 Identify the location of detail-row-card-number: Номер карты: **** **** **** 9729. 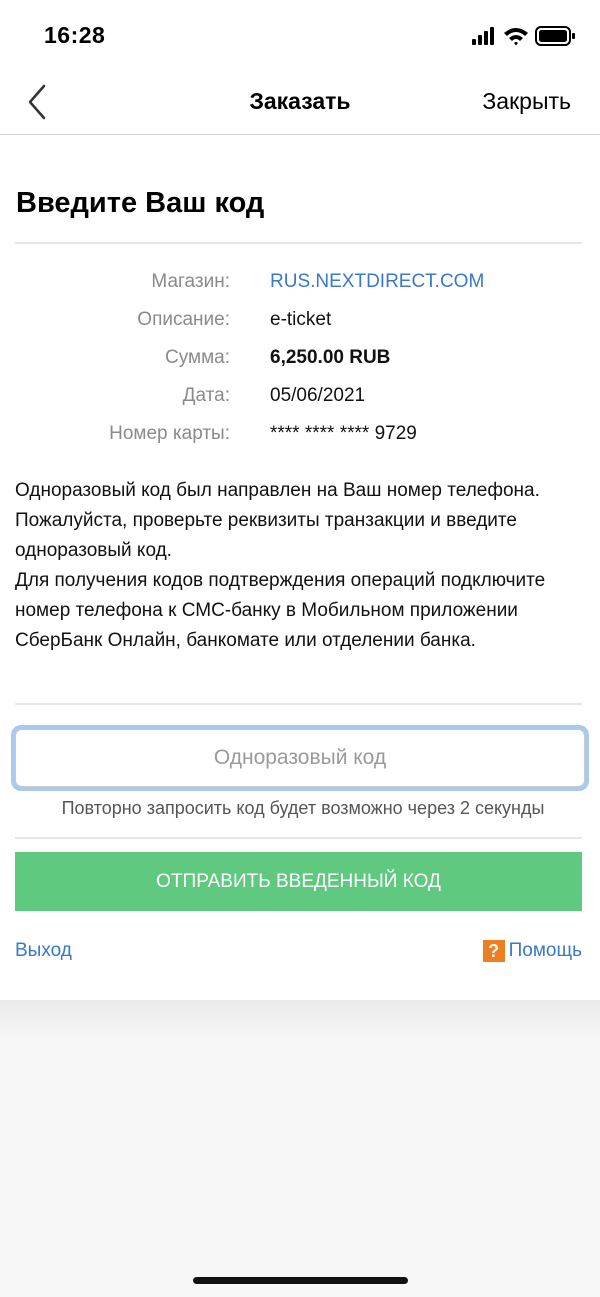
(300, 442).